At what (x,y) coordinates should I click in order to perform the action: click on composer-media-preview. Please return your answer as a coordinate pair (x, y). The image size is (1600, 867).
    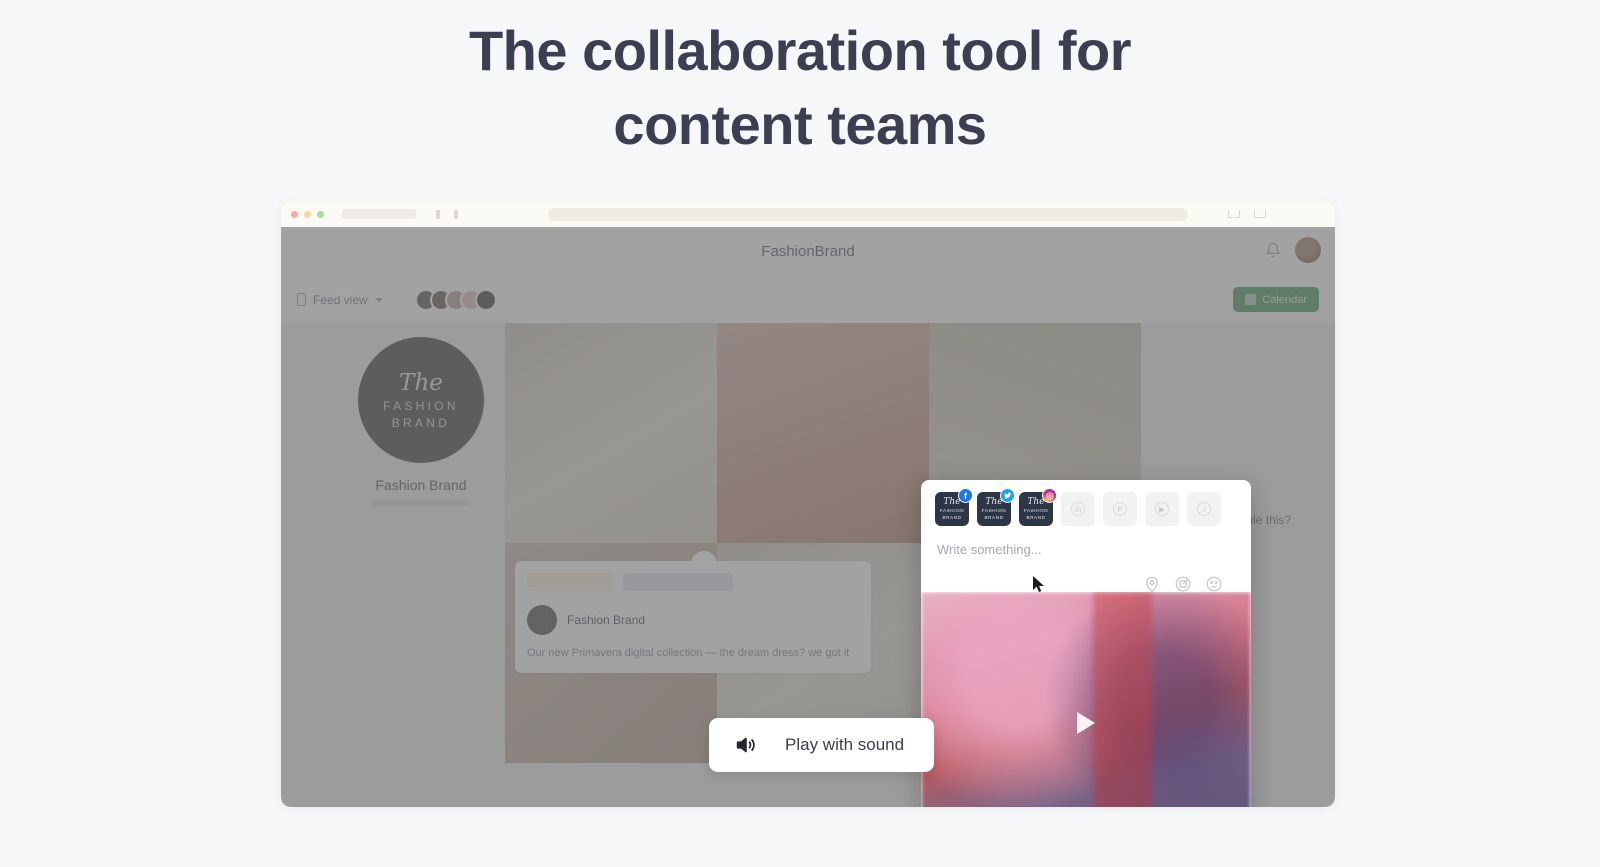
    Looking at the image, I should click on (1086, 699).